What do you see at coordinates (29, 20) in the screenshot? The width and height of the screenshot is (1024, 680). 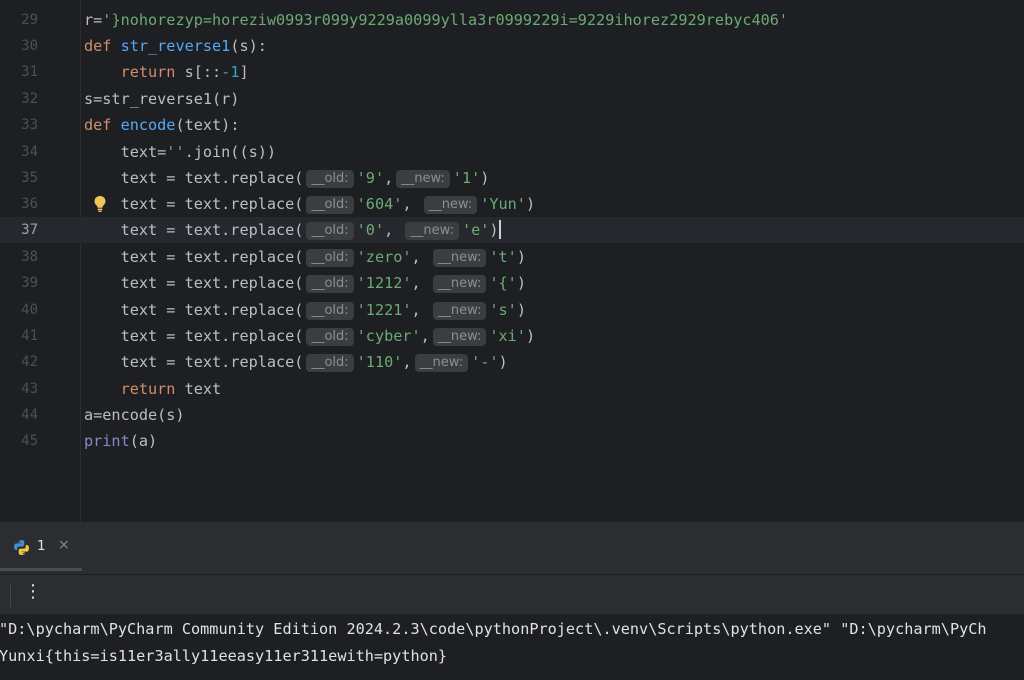 I see `line-number: 29` at bounding box center [29, 20].